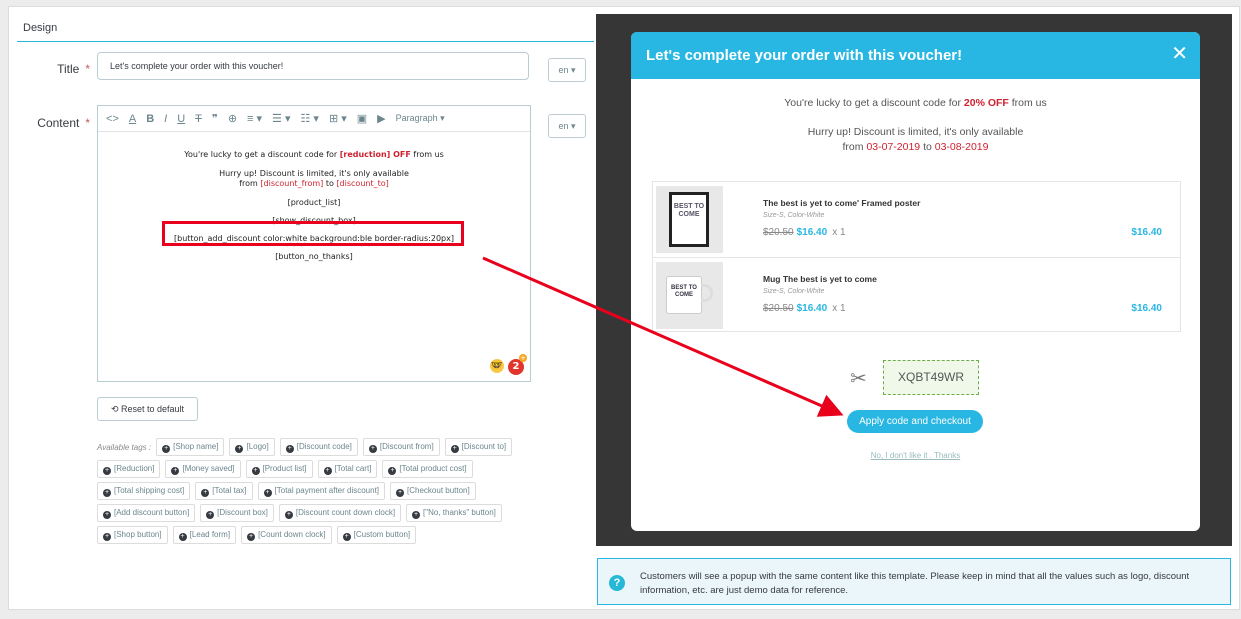 The image size is (1241, 619). What do you see at coordinates (347, 469) in the screenshot?
I see `tag-button: + [Total cart]` at bounding box center [347, 469].